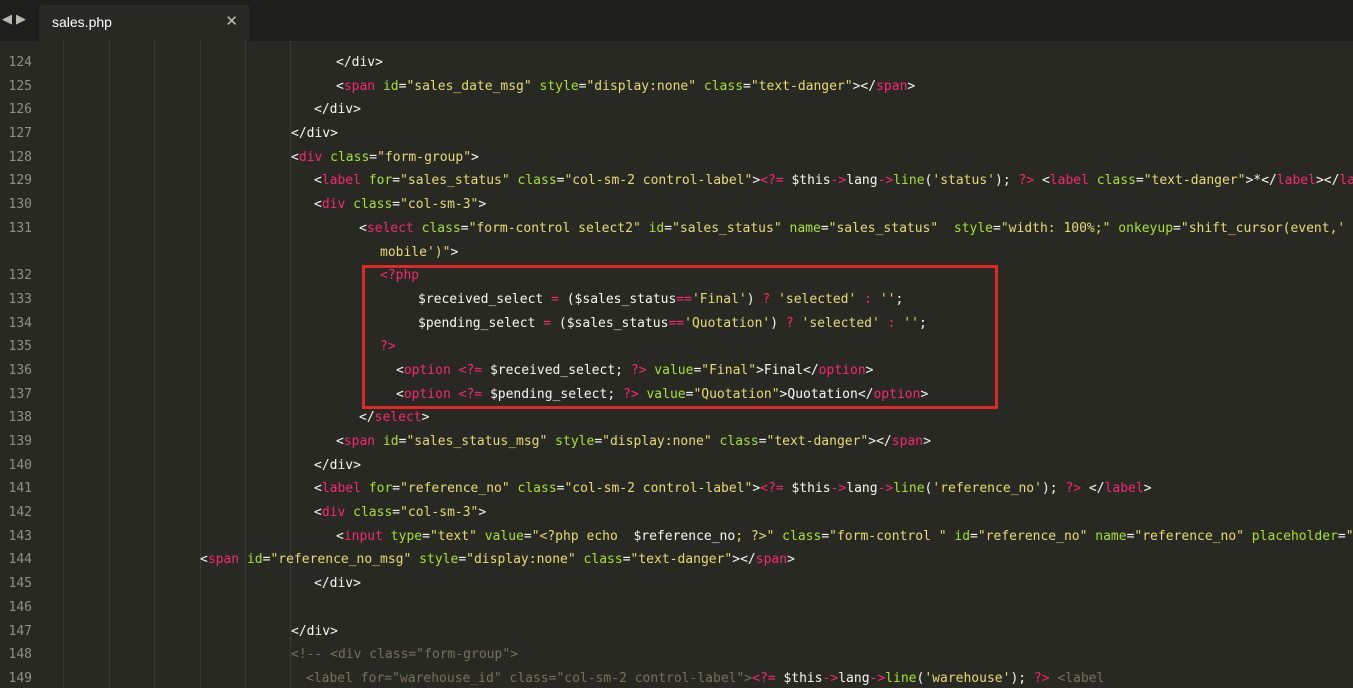  What do you see at coordinates (772, 181) in the screenshot?
I see `code-token: <?=` at bounding box center [772, 181].